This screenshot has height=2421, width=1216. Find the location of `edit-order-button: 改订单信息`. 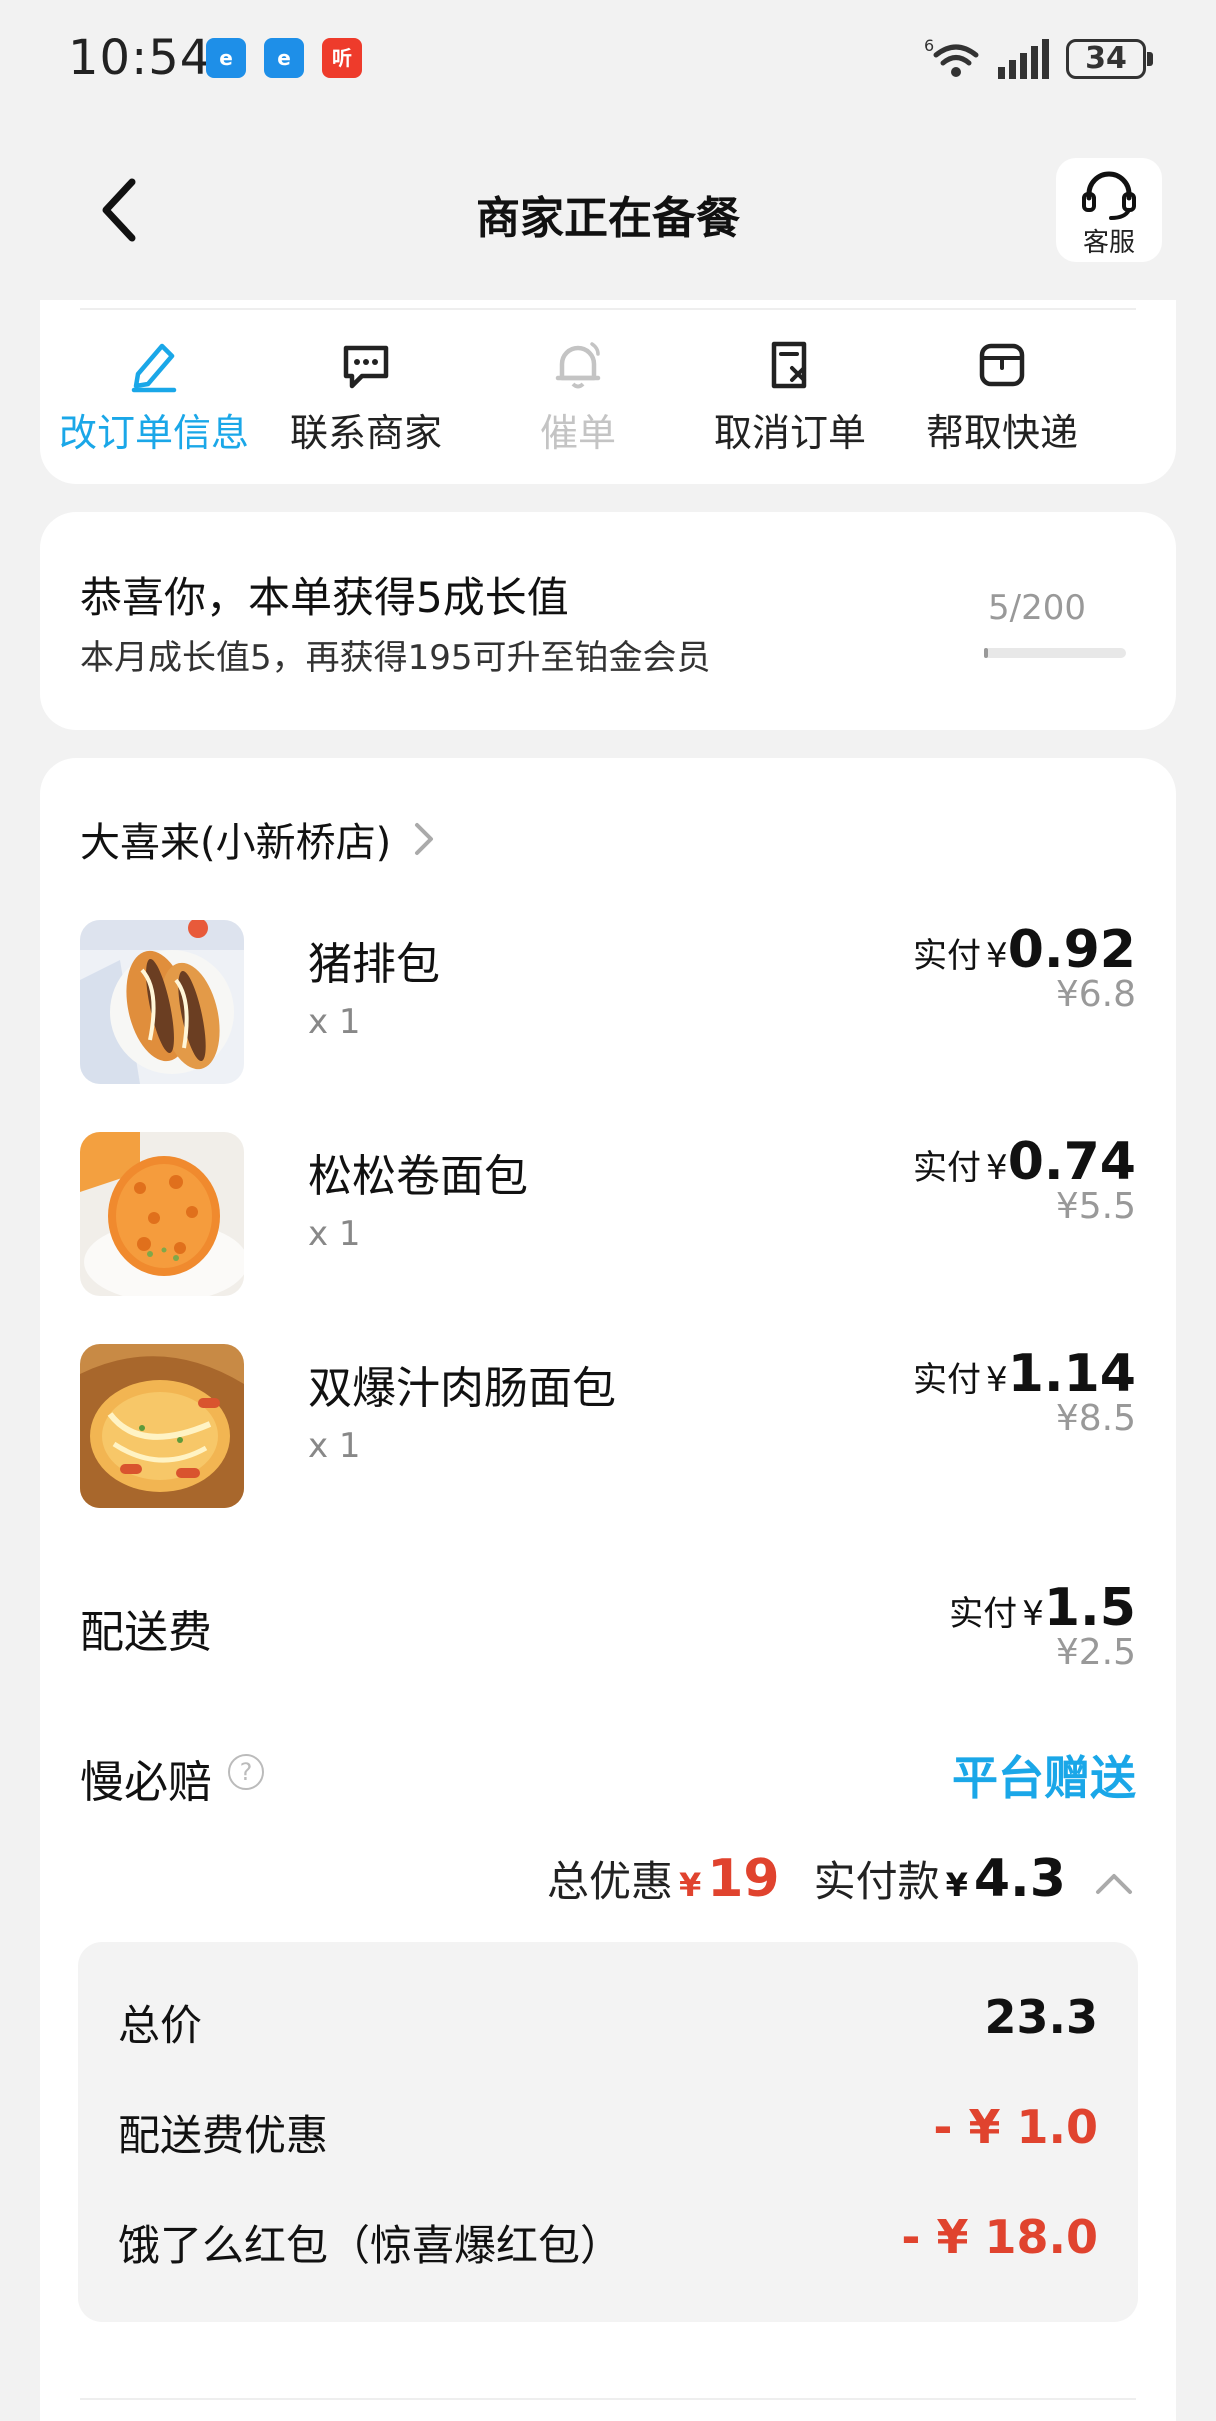

edit-order-button: 改订单信息 is located at coordinates (154, 396).